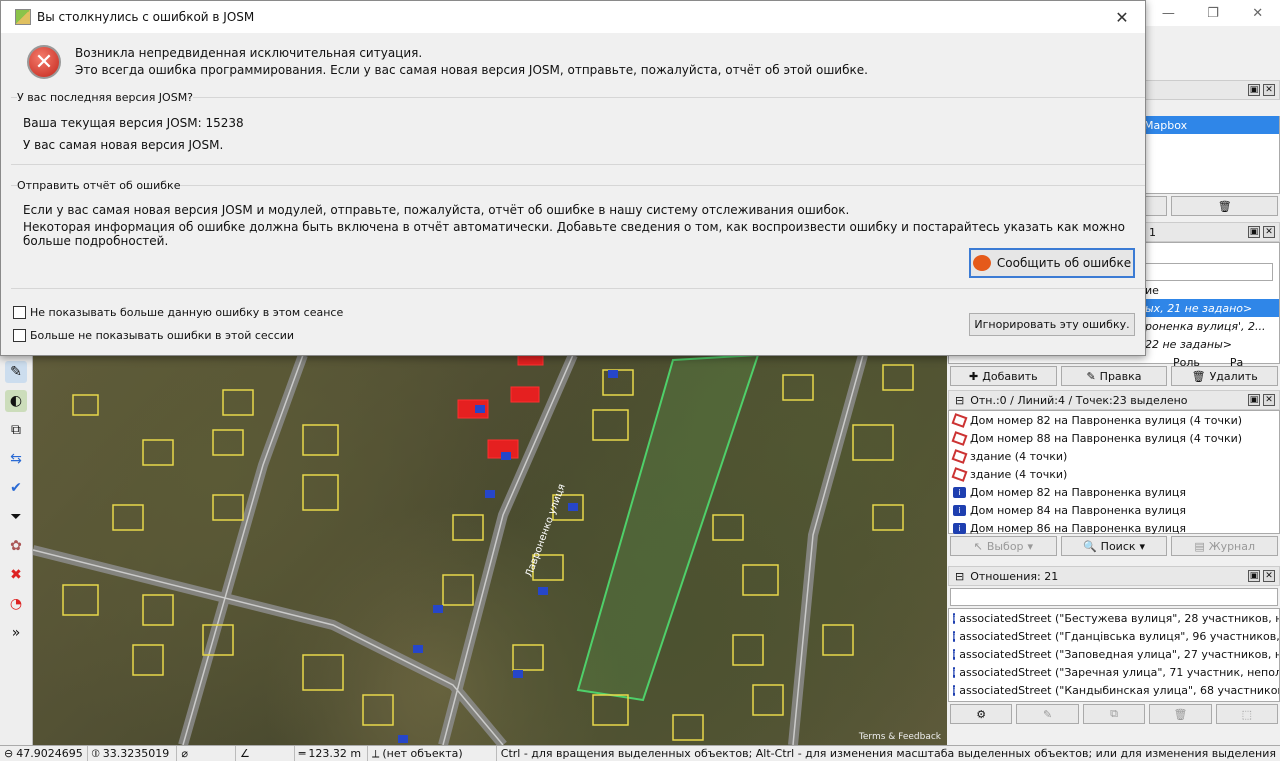  Describe the element at coordinates (1114, 714) in the screenshot. I see `duplicate-relation-button: ⧉` at that location.